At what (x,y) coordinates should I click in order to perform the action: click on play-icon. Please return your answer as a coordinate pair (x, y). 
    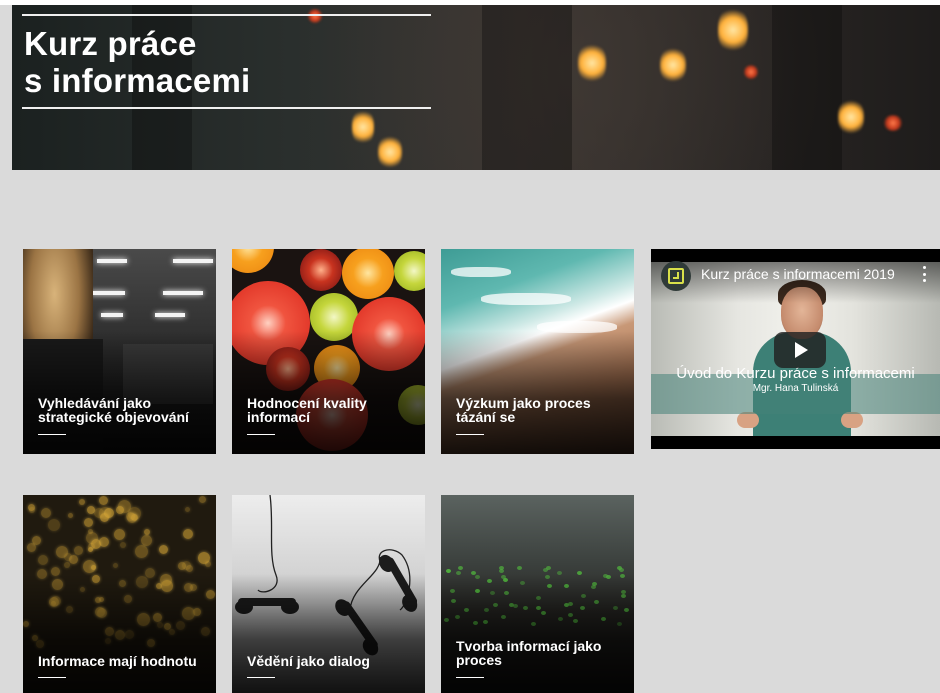
    Looking at the image, I should click on (801, 350).